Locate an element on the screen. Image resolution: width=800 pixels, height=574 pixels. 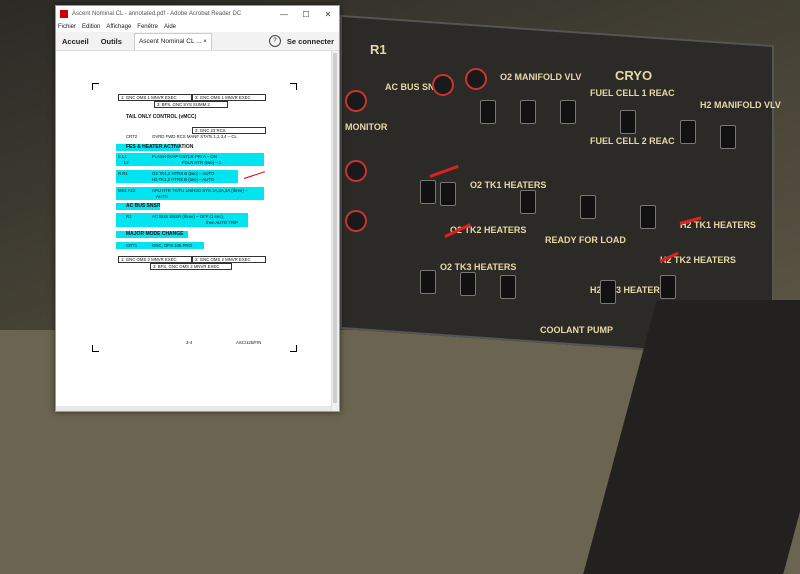
tab-home: Accueil is located at coordinates (75, 41).